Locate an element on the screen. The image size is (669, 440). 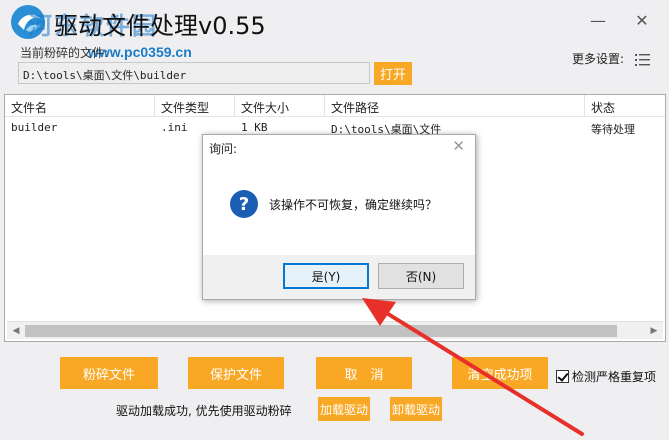
scrollbar-thumb is located at coordinates (321, 331).